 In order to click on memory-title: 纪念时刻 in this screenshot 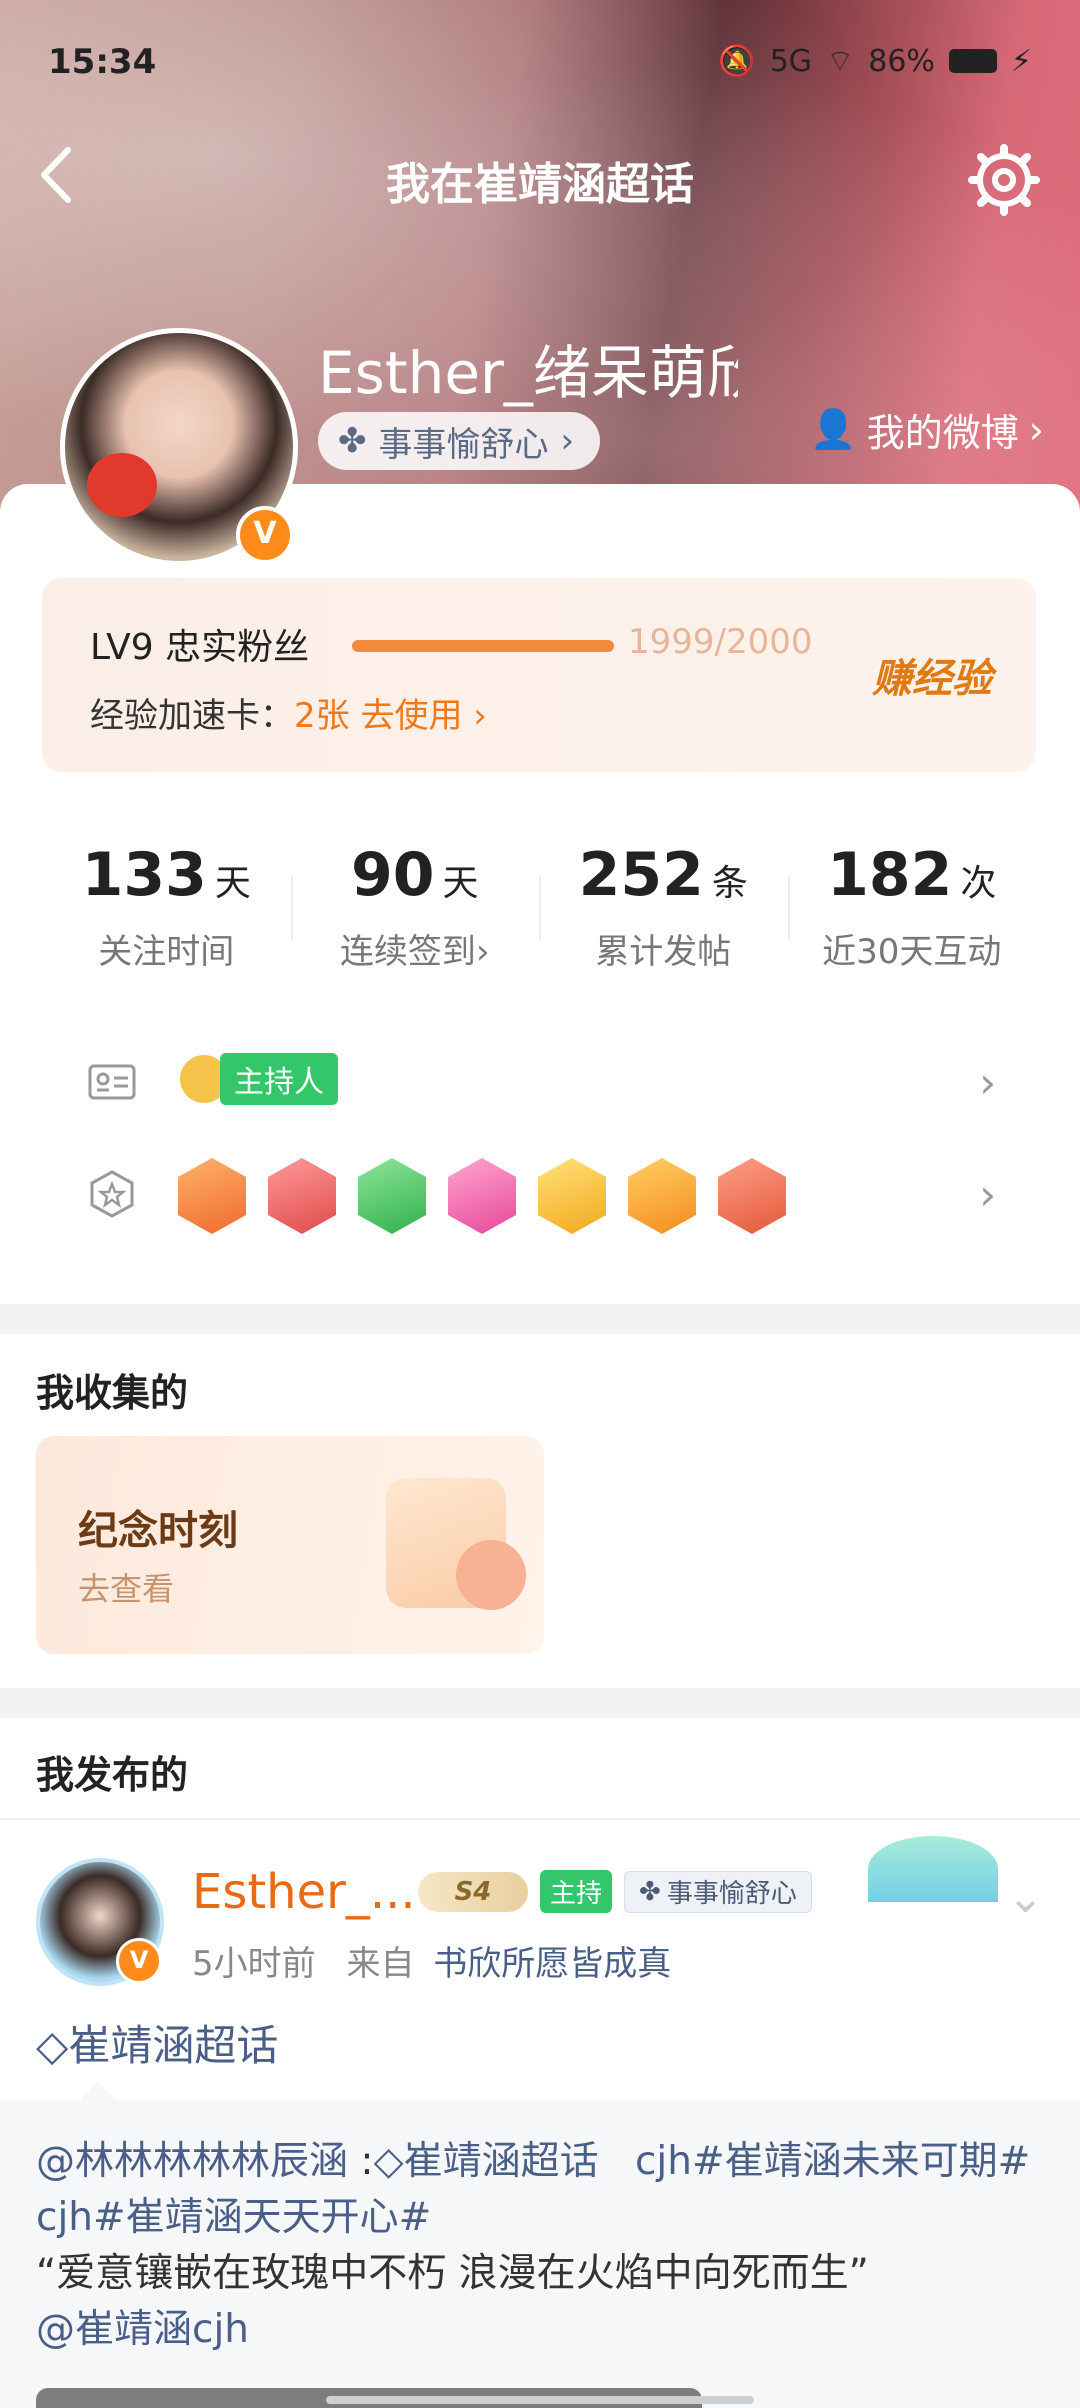, I will do `click(158, 1531)`.